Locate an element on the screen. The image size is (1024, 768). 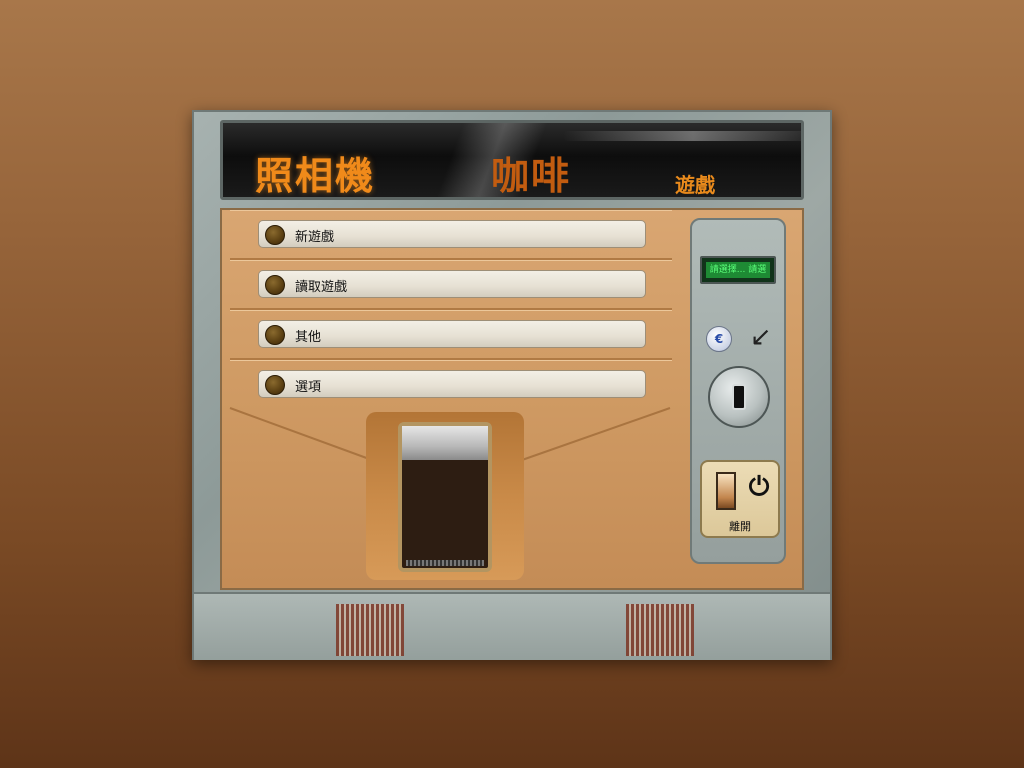
cup-slot is located at coordinates (445, 497).